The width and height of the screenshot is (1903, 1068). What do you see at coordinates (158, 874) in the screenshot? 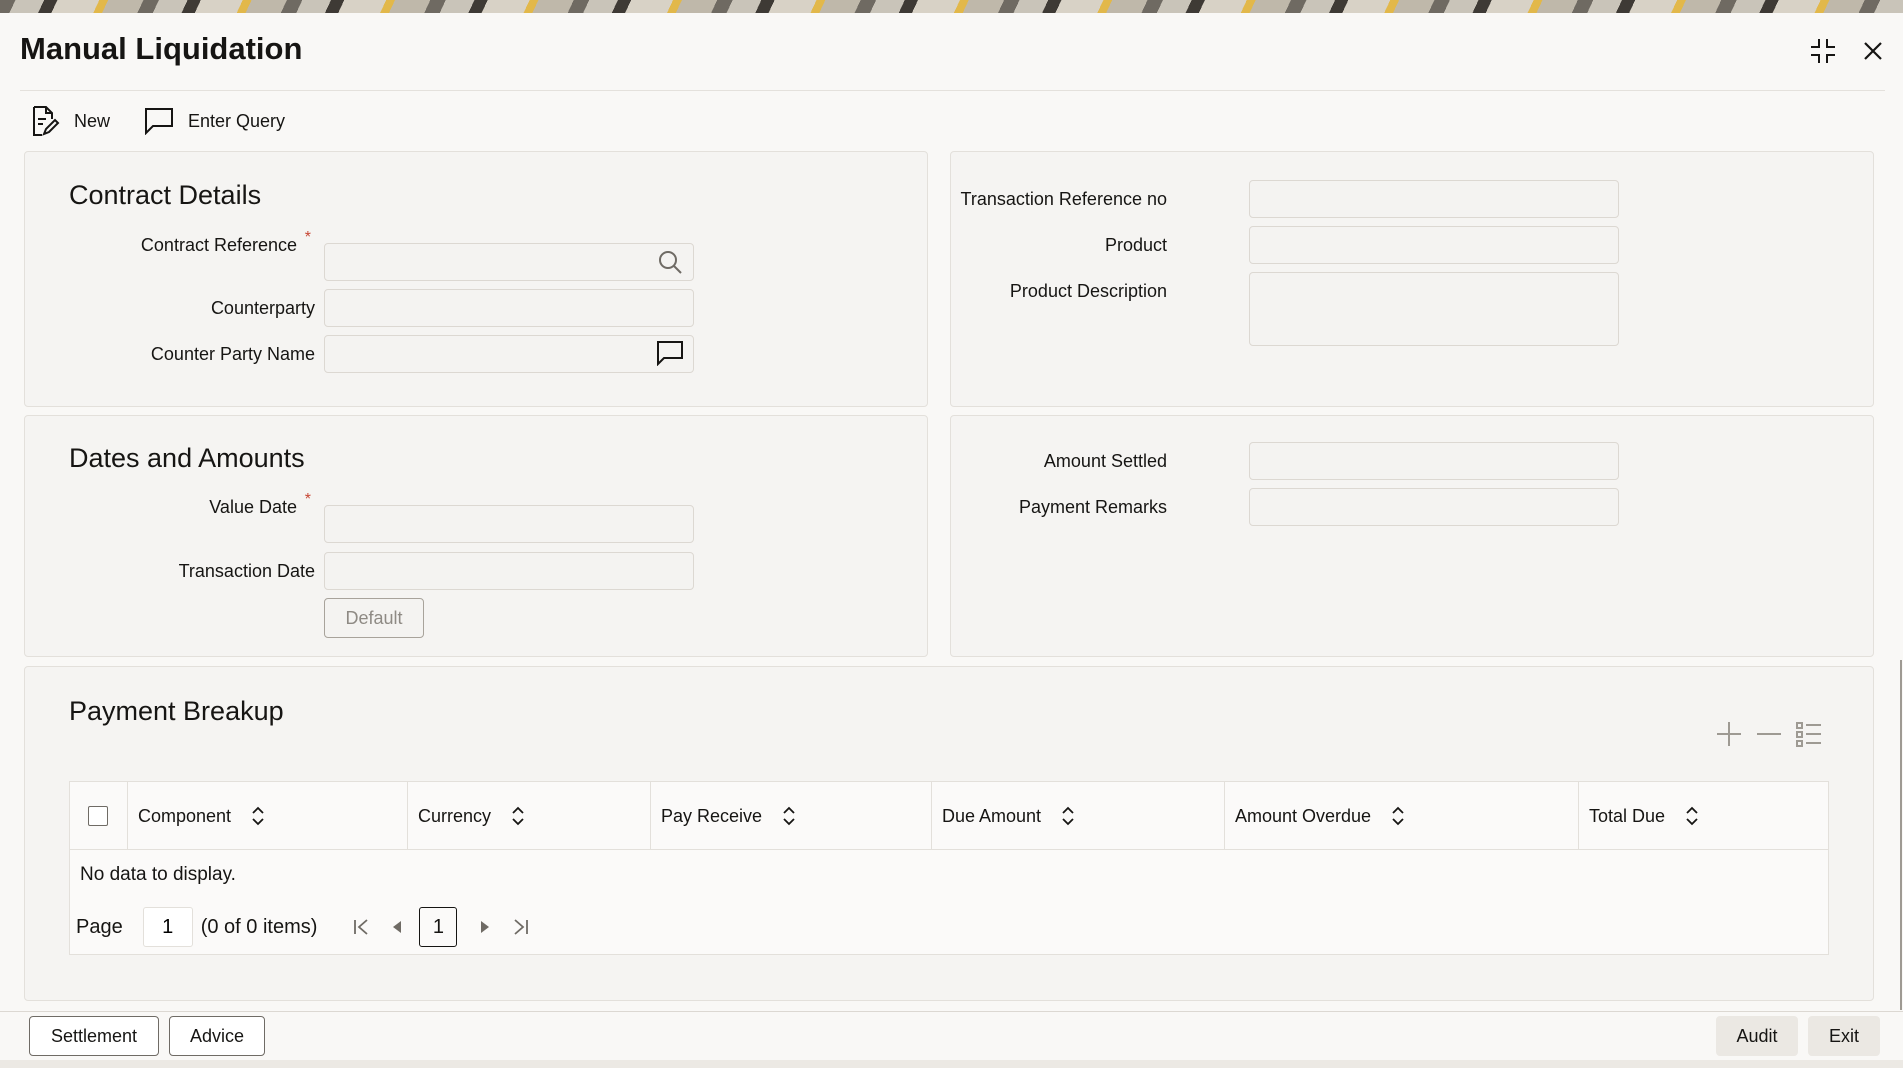
I see `no-data-message: No data to display.` at bounding box center [158, 874].